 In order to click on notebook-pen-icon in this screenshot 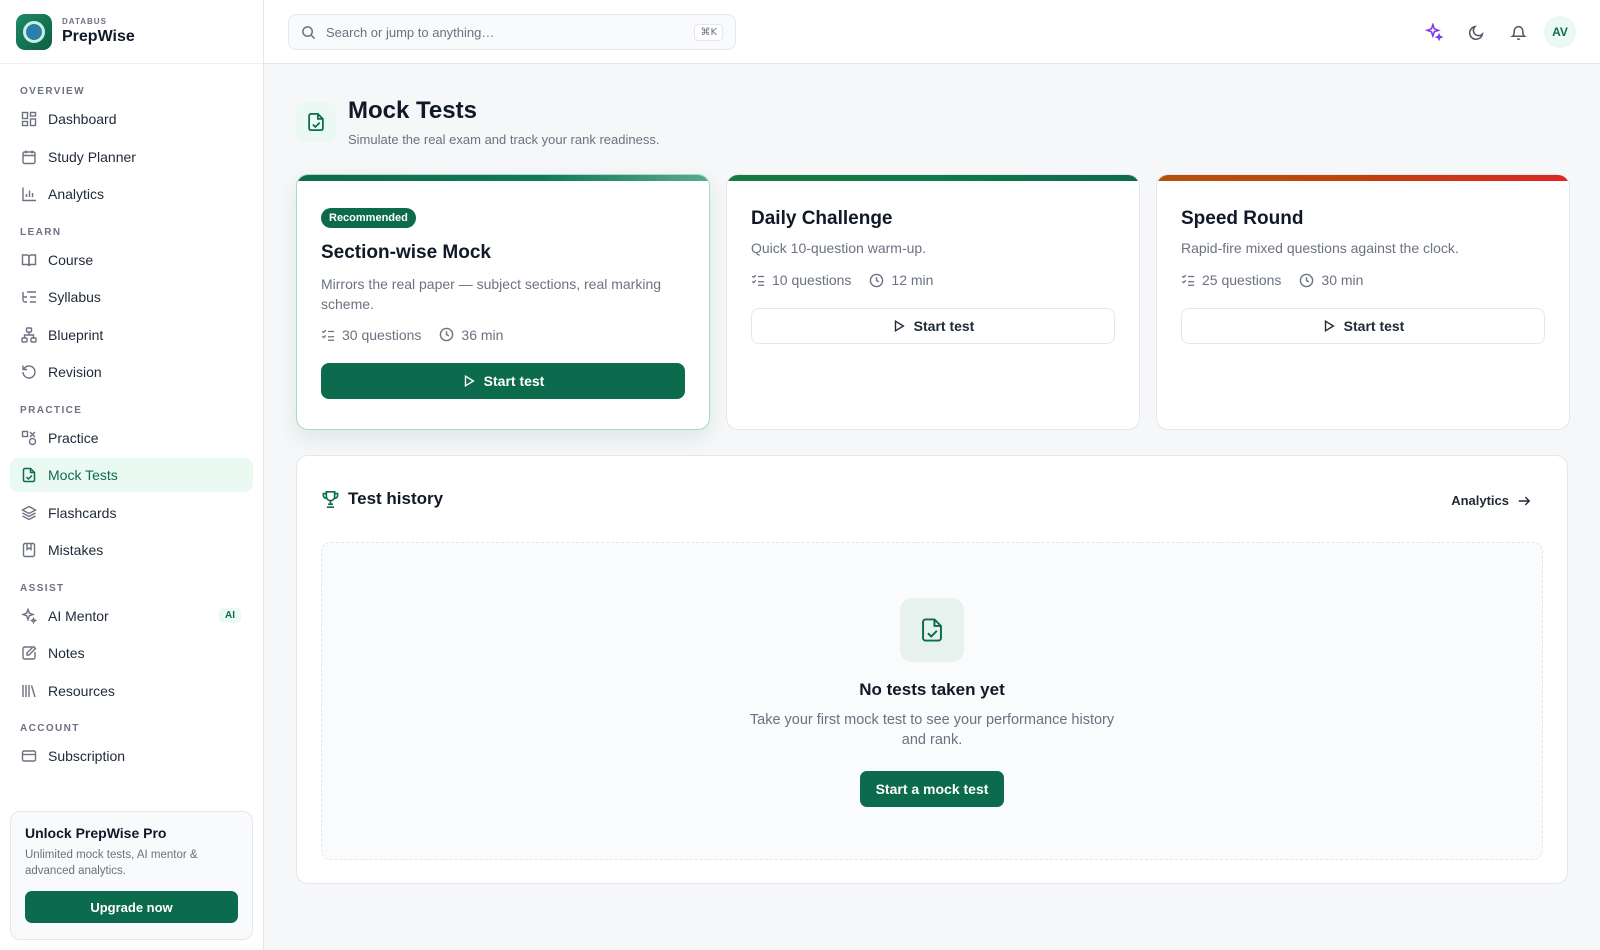, I will do `click(29, 653)`.